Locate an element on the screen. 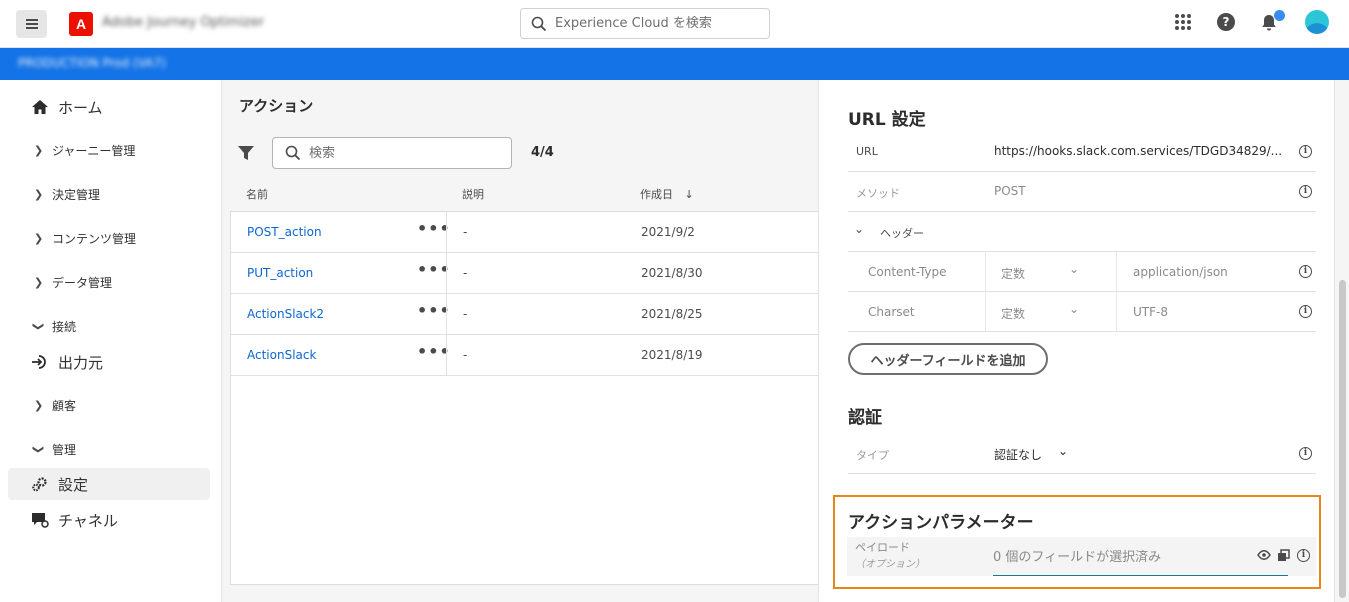  sidebar-item-label: 顧客 is located at coordinates (64, 405).